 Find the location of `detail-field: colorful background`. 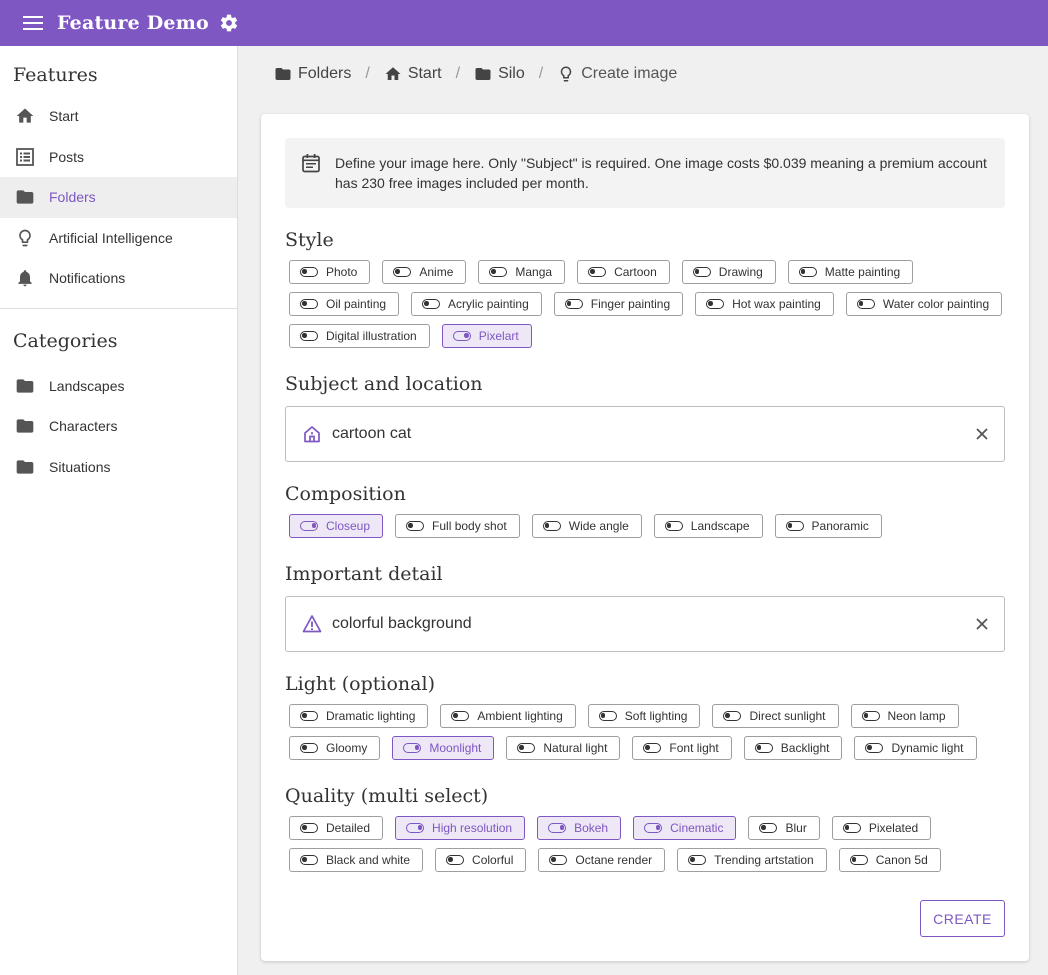

detail-field: colorful background is located at coordinates (645, 624).